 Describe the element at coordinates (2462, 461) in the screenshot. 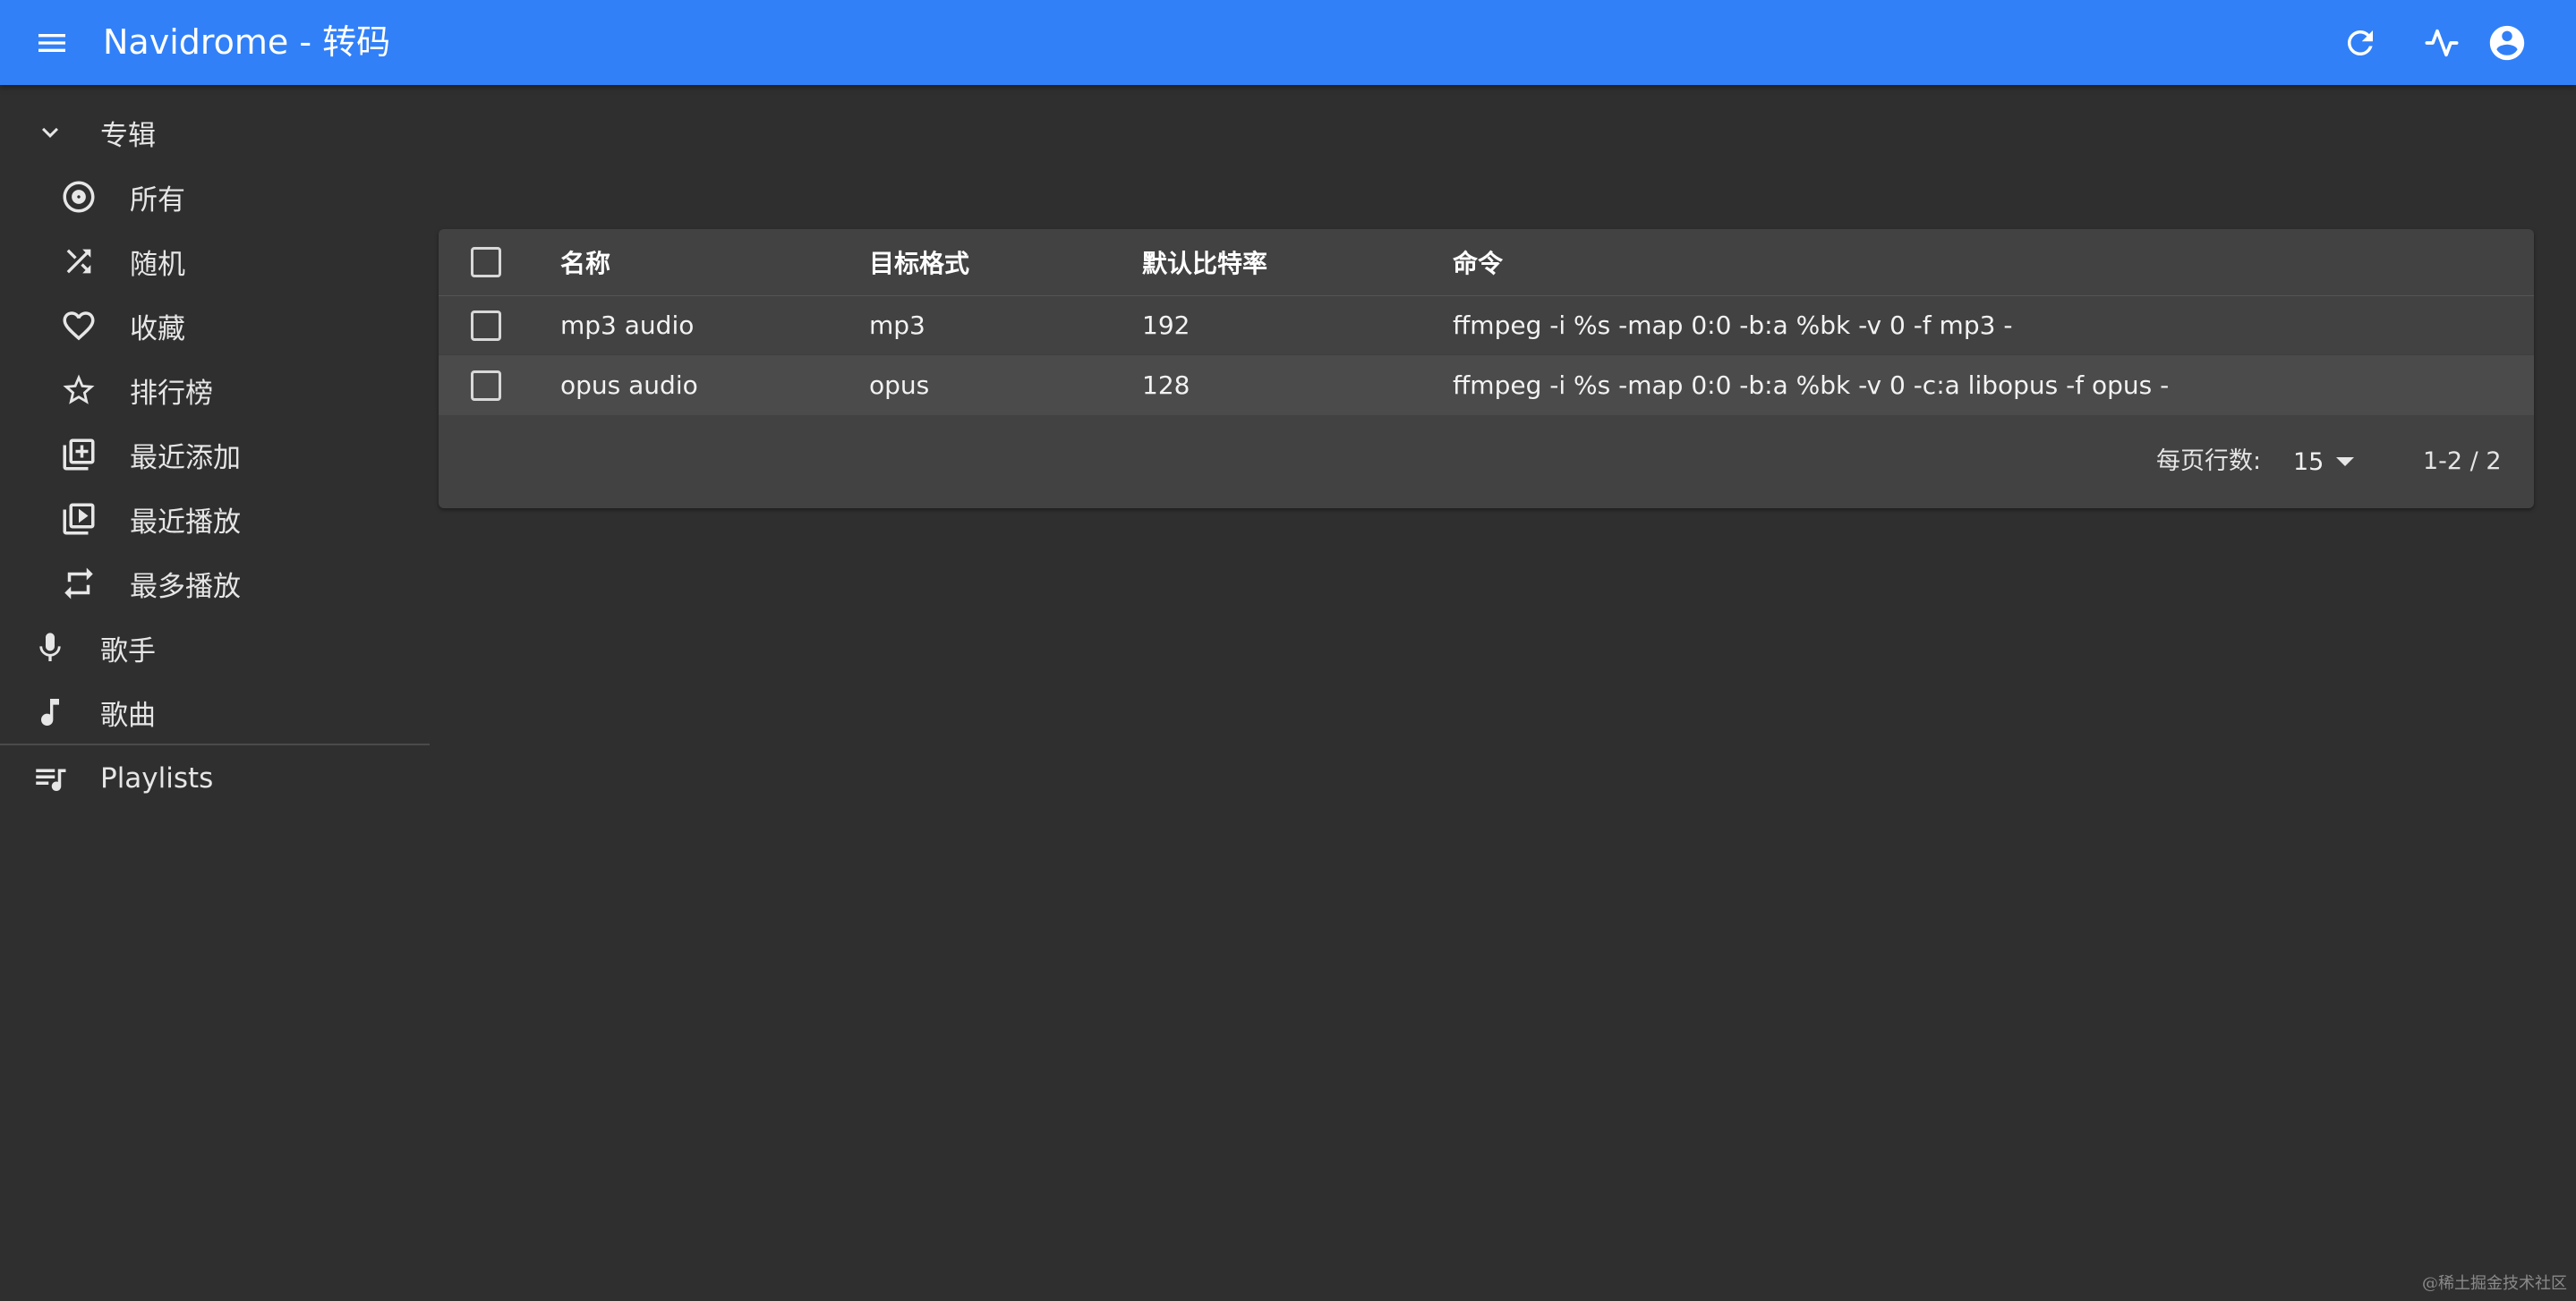

I see `pagination-range: 1-2 / 2` at that location.